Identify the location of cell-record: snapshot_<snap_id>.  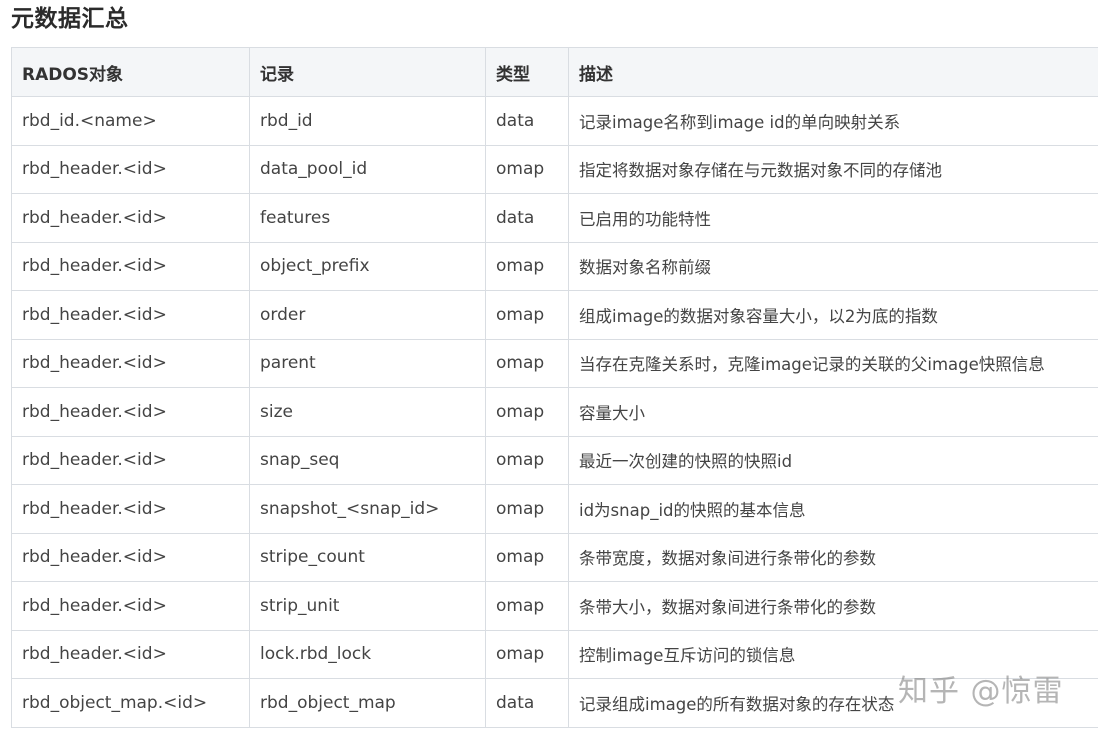
(367, 509).